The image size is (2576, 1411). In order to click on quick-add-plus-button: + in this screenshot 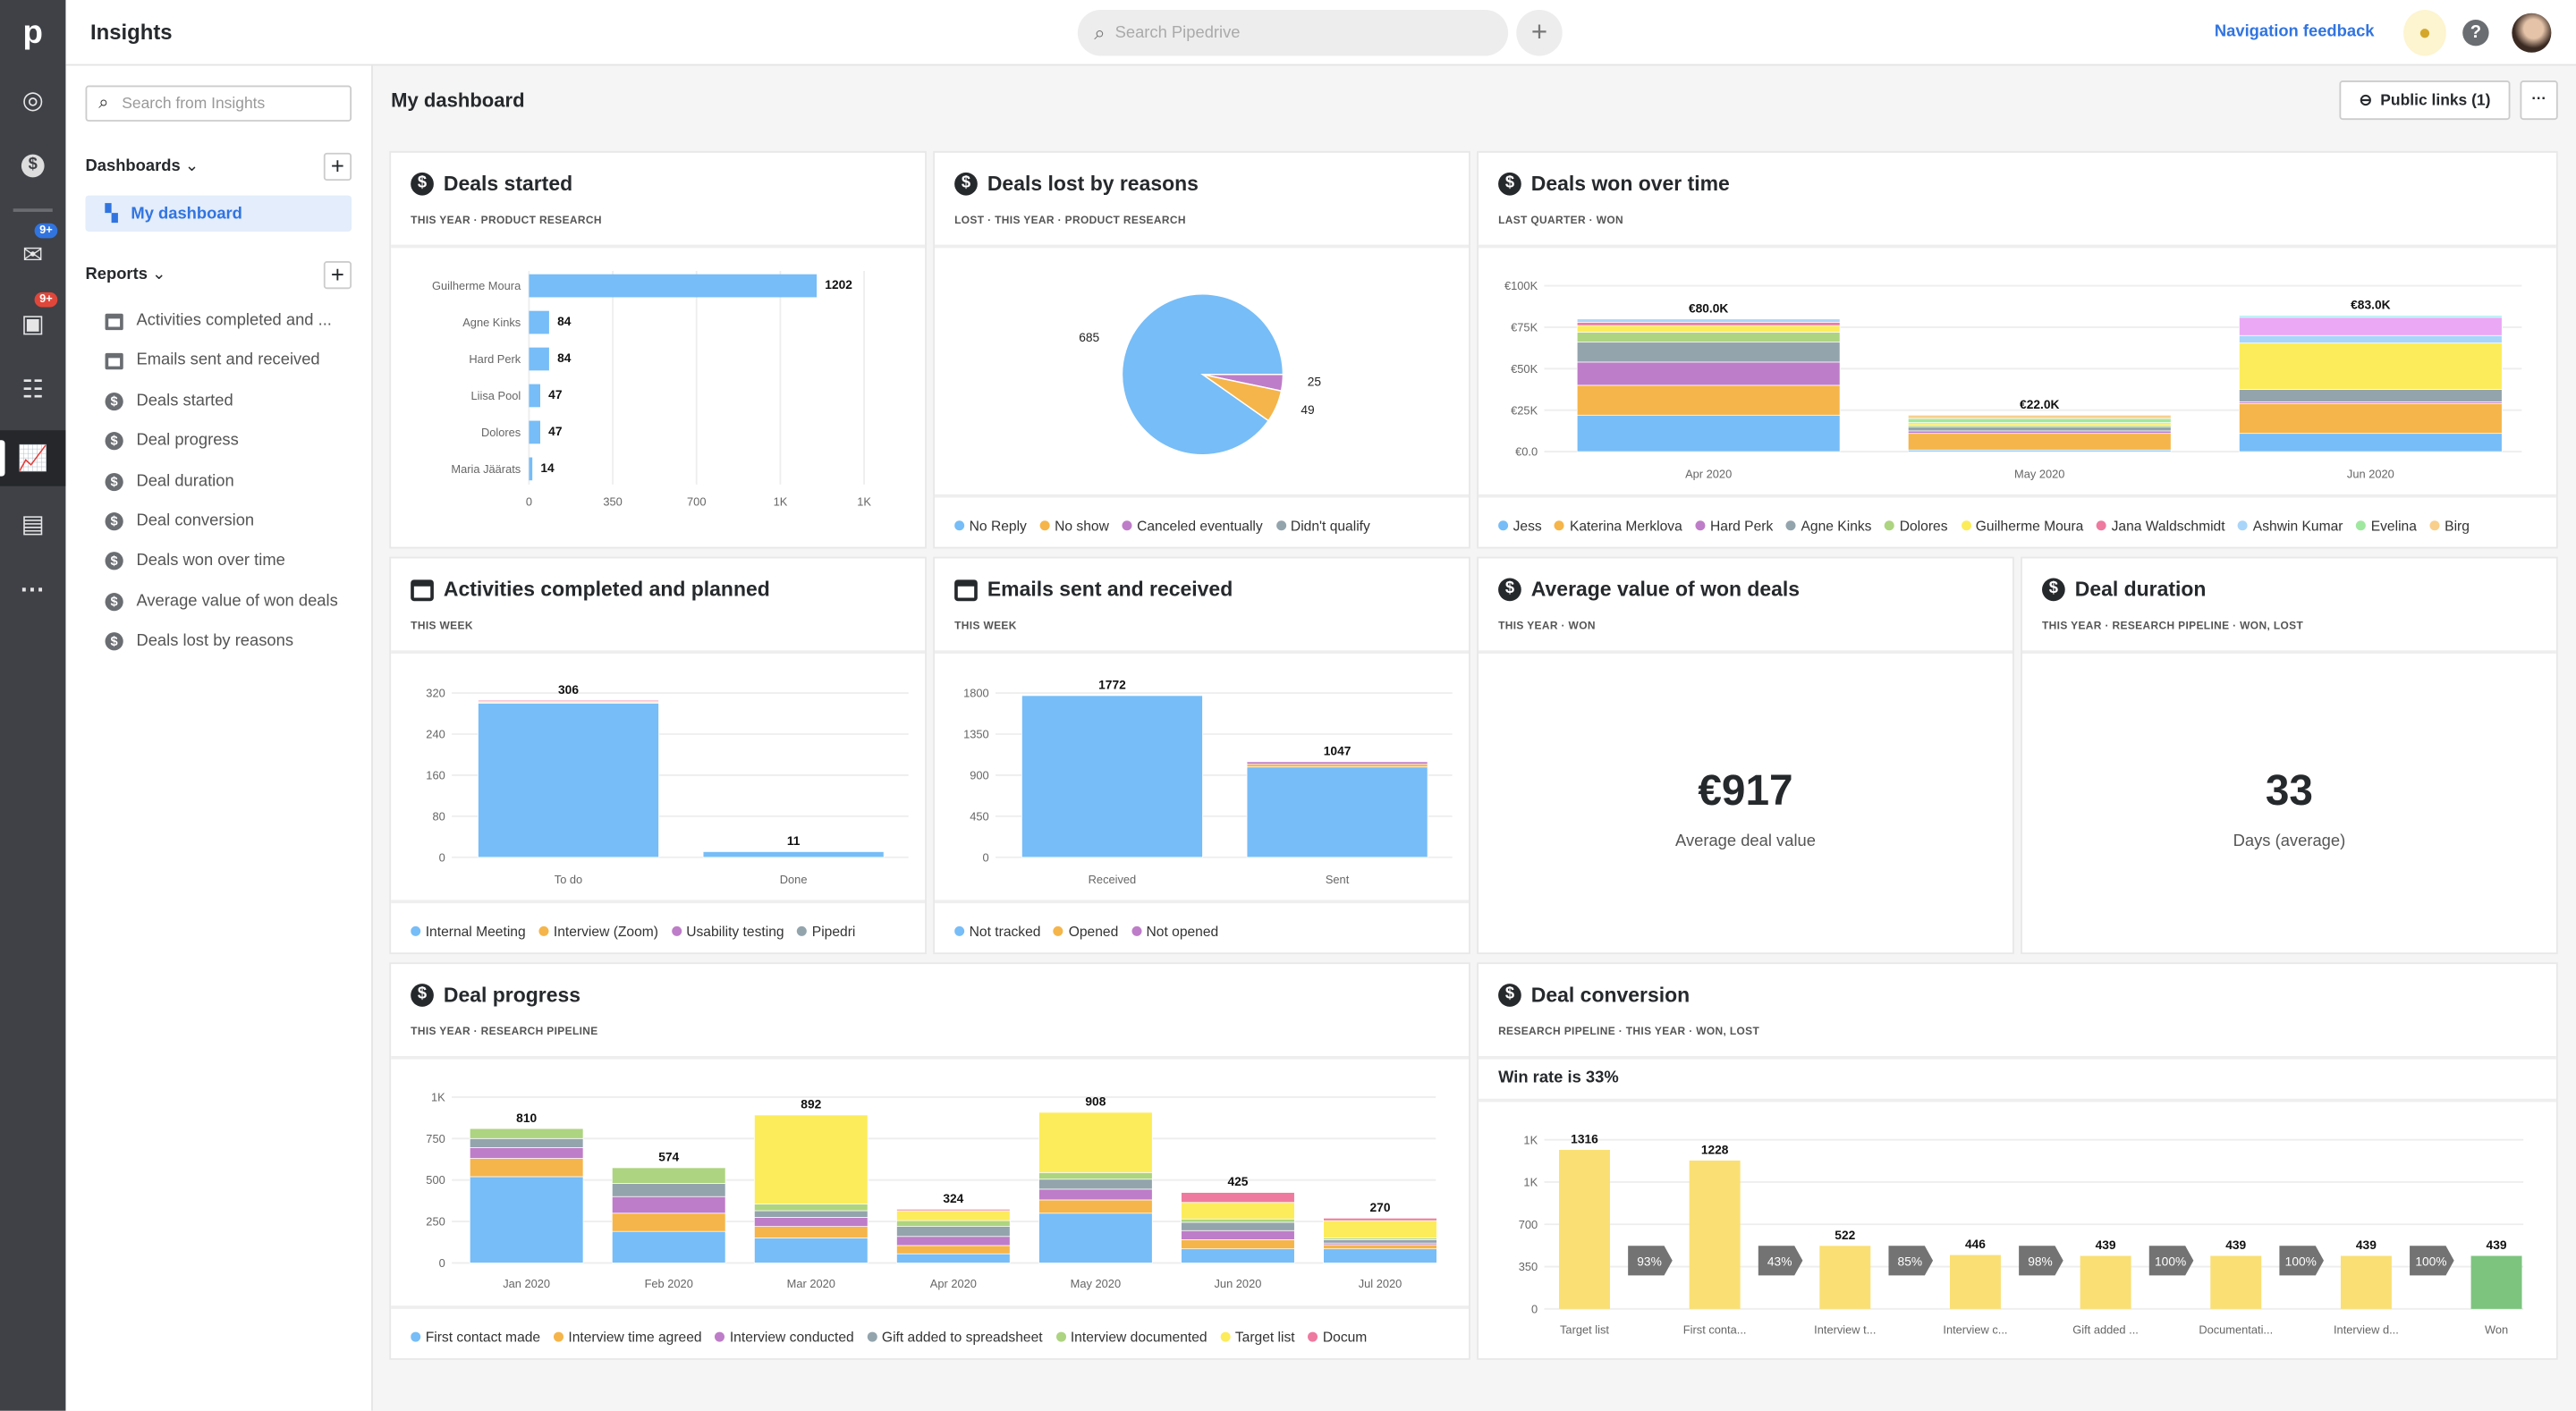, I will do `click(1539, 33)`.